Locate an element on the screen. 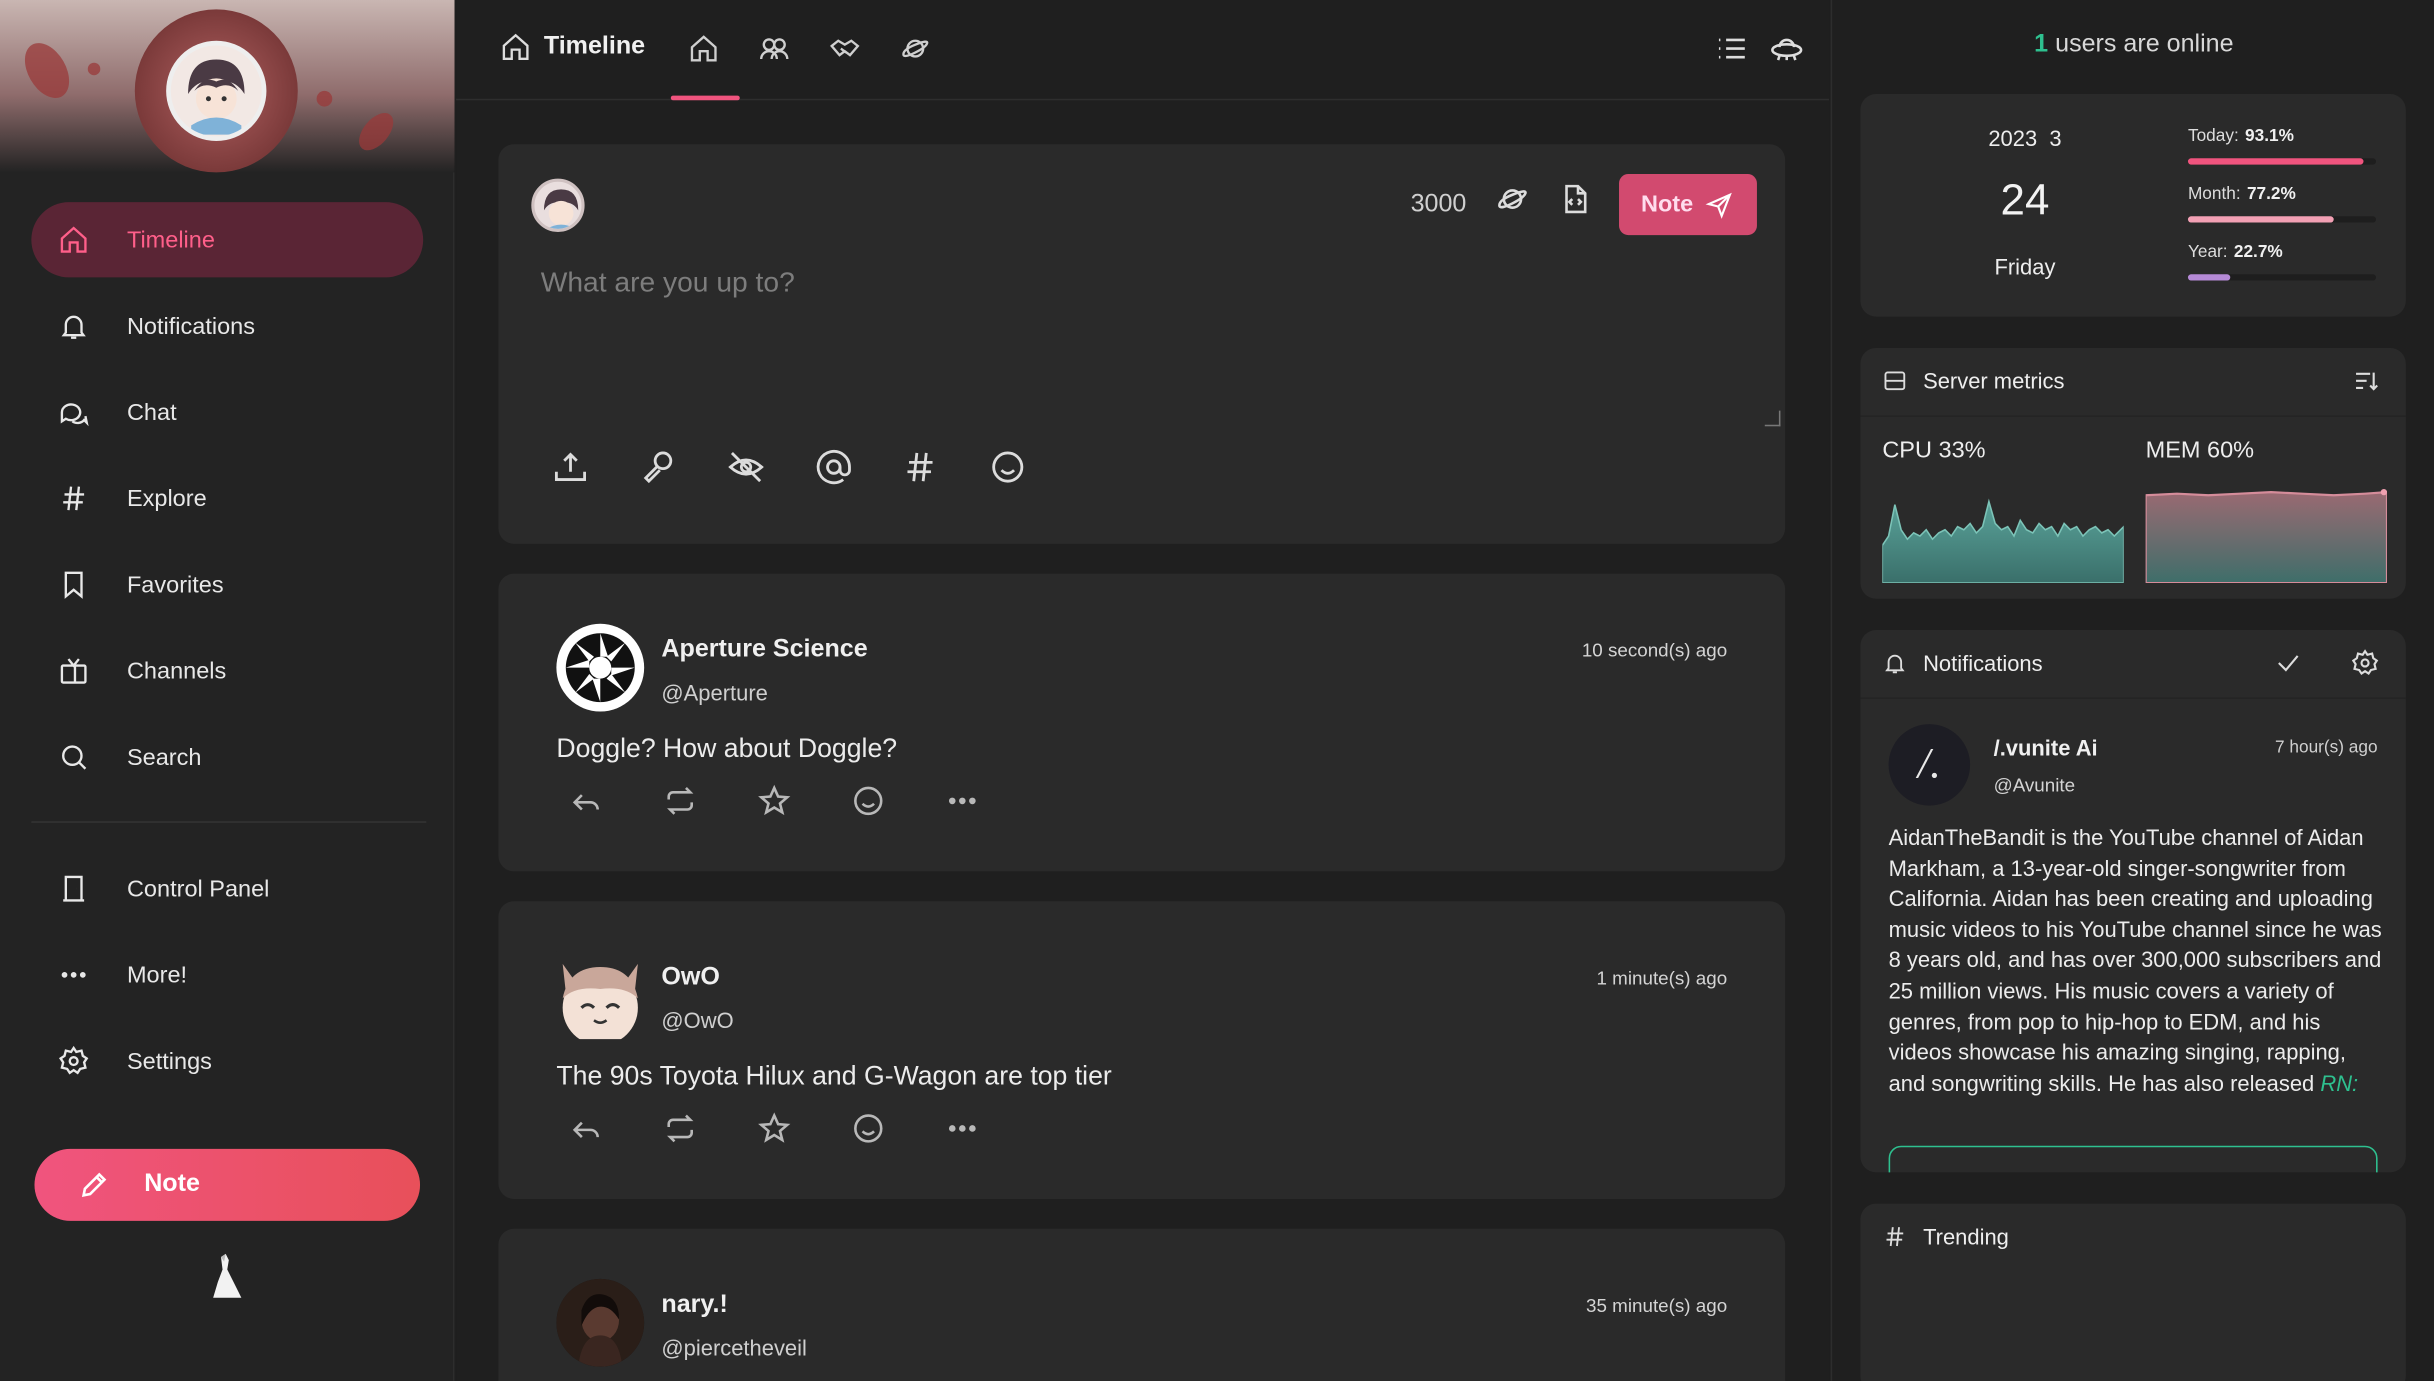  sidebar-item-settings: Settings is located at coordinates (227, 1060).